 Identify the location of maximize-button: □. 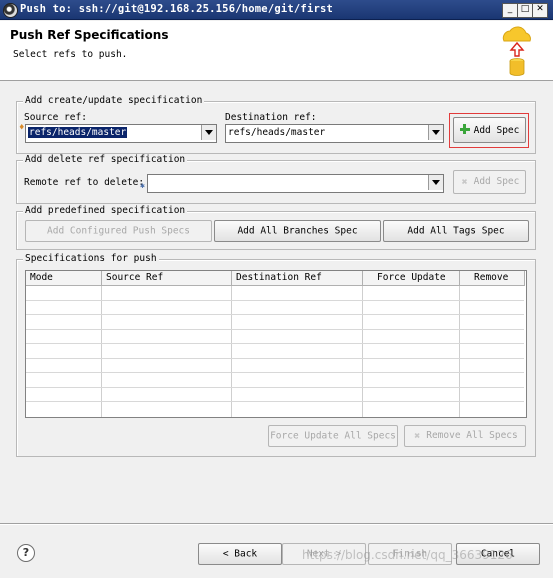
(525, 10).